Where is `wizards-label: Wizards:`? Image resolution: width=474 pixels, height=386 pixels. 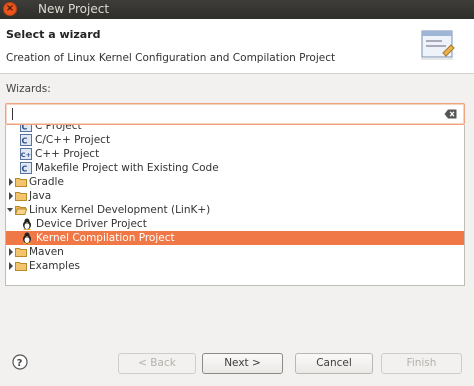
wizards-label: Wizards: is located at coordinates (28, 89).